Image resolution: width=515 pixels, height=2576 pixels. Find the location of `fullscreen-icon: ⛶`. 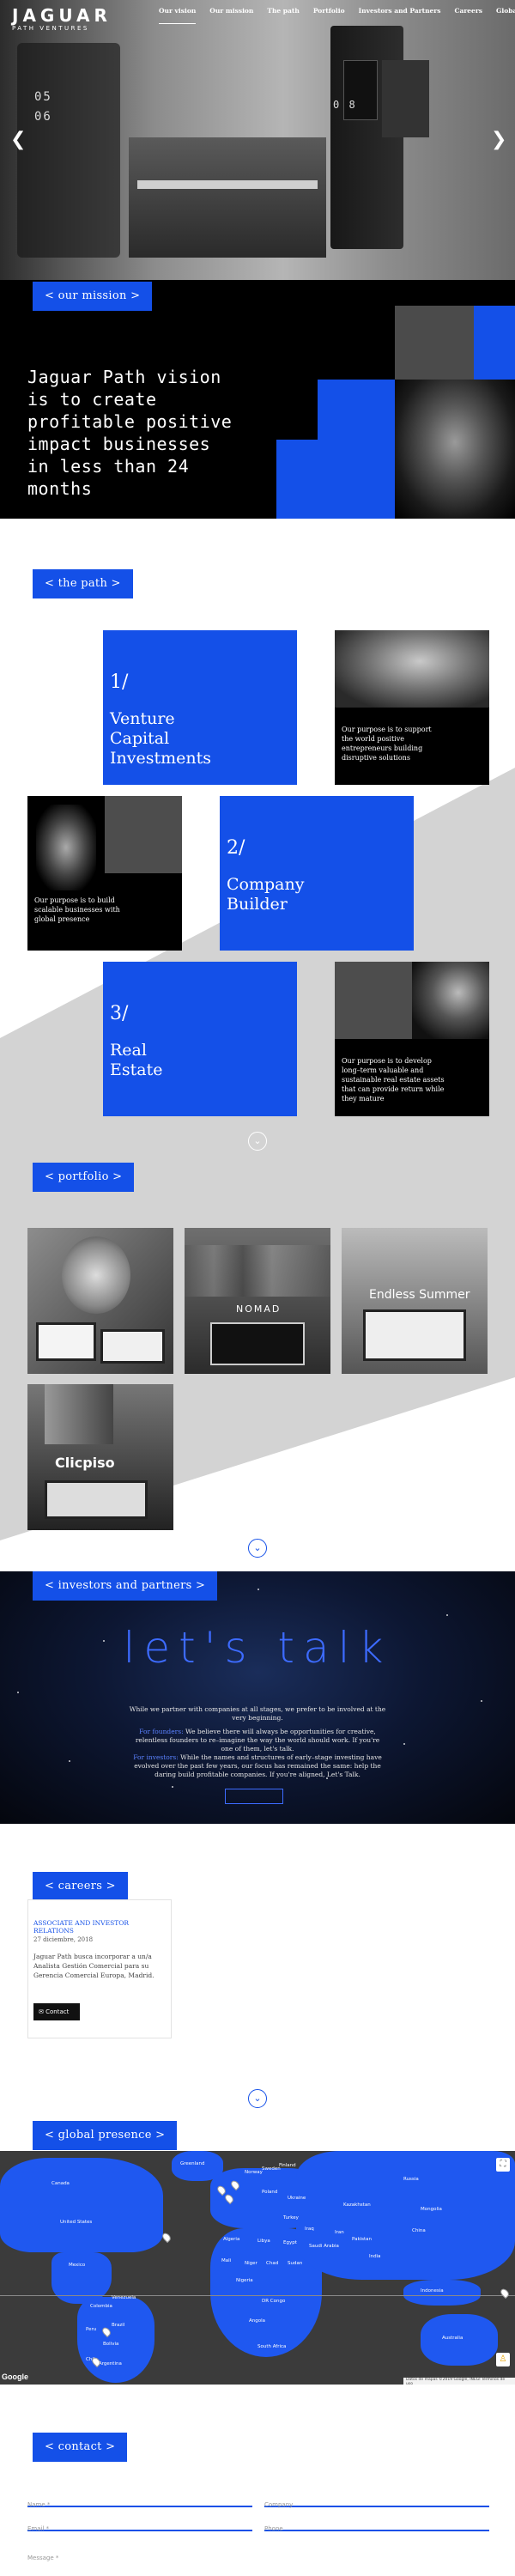

fullscreen-icon: ⛶ is located at coordinates (503, 2165).